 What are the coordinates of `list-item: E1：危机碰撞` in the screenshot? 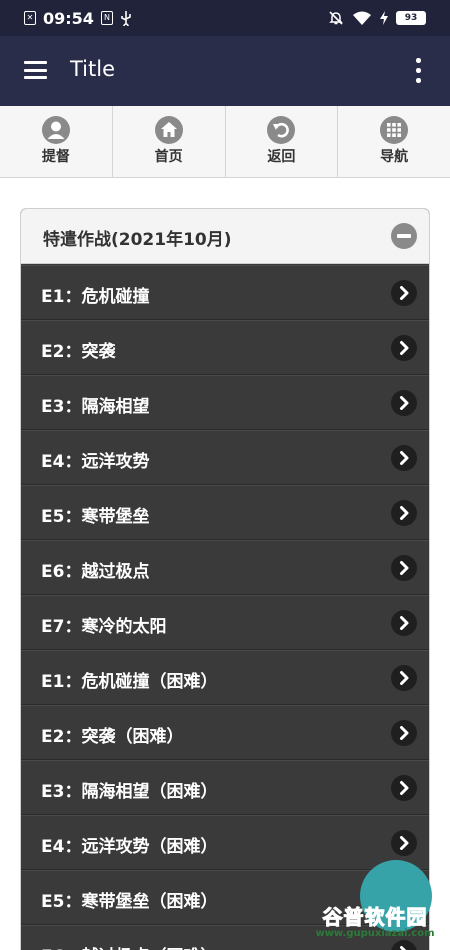 It's located at (225, 292).